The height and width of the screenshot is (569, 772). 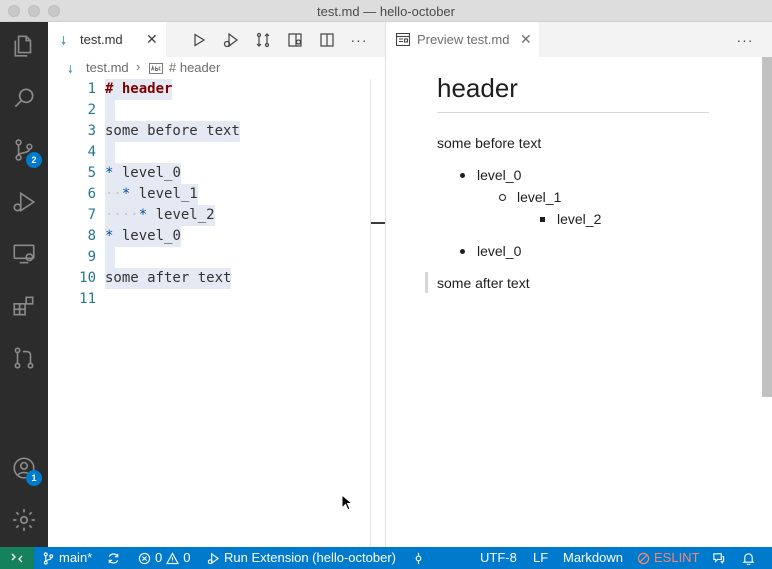 What do you see at coordinates (76, 557) in the screenshot?
I see `branch-name: main*` at bounding box center [76, 557].